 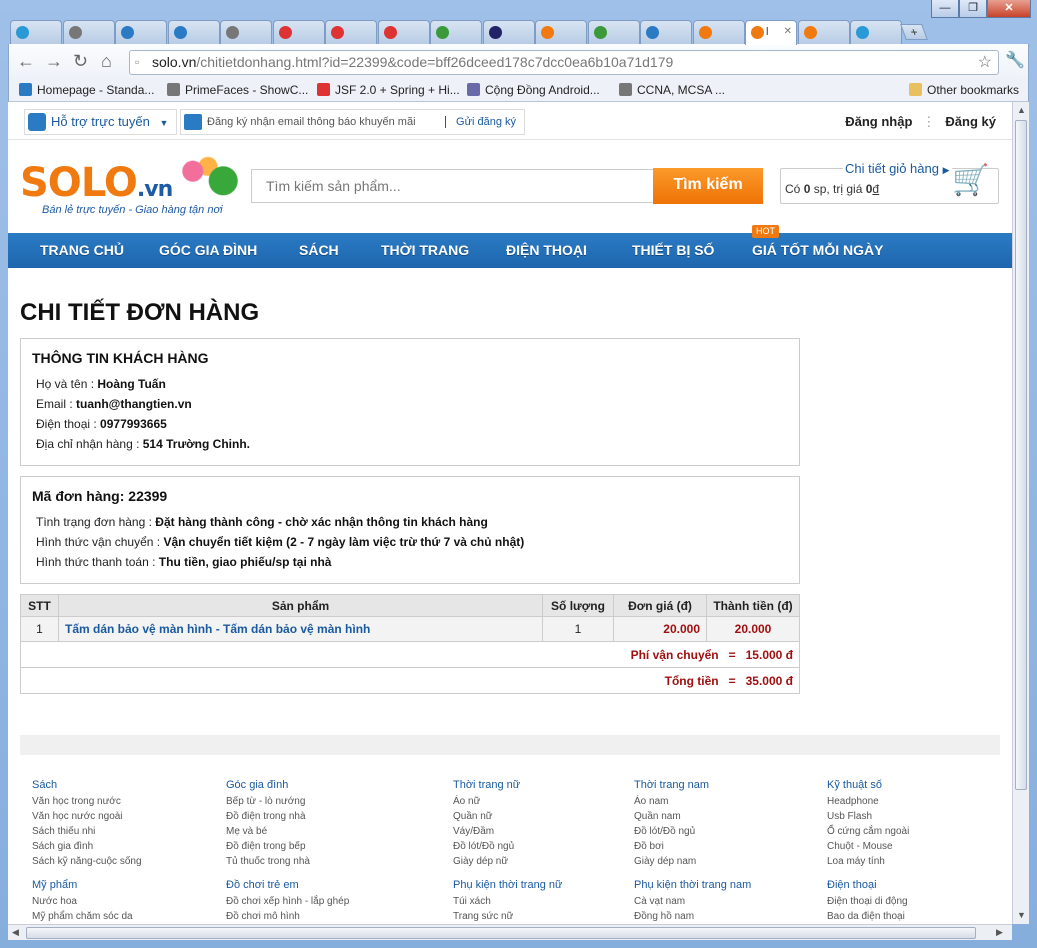 I want to click on footer-link: Văn học nước ngoài, so click(x=87, y=816).